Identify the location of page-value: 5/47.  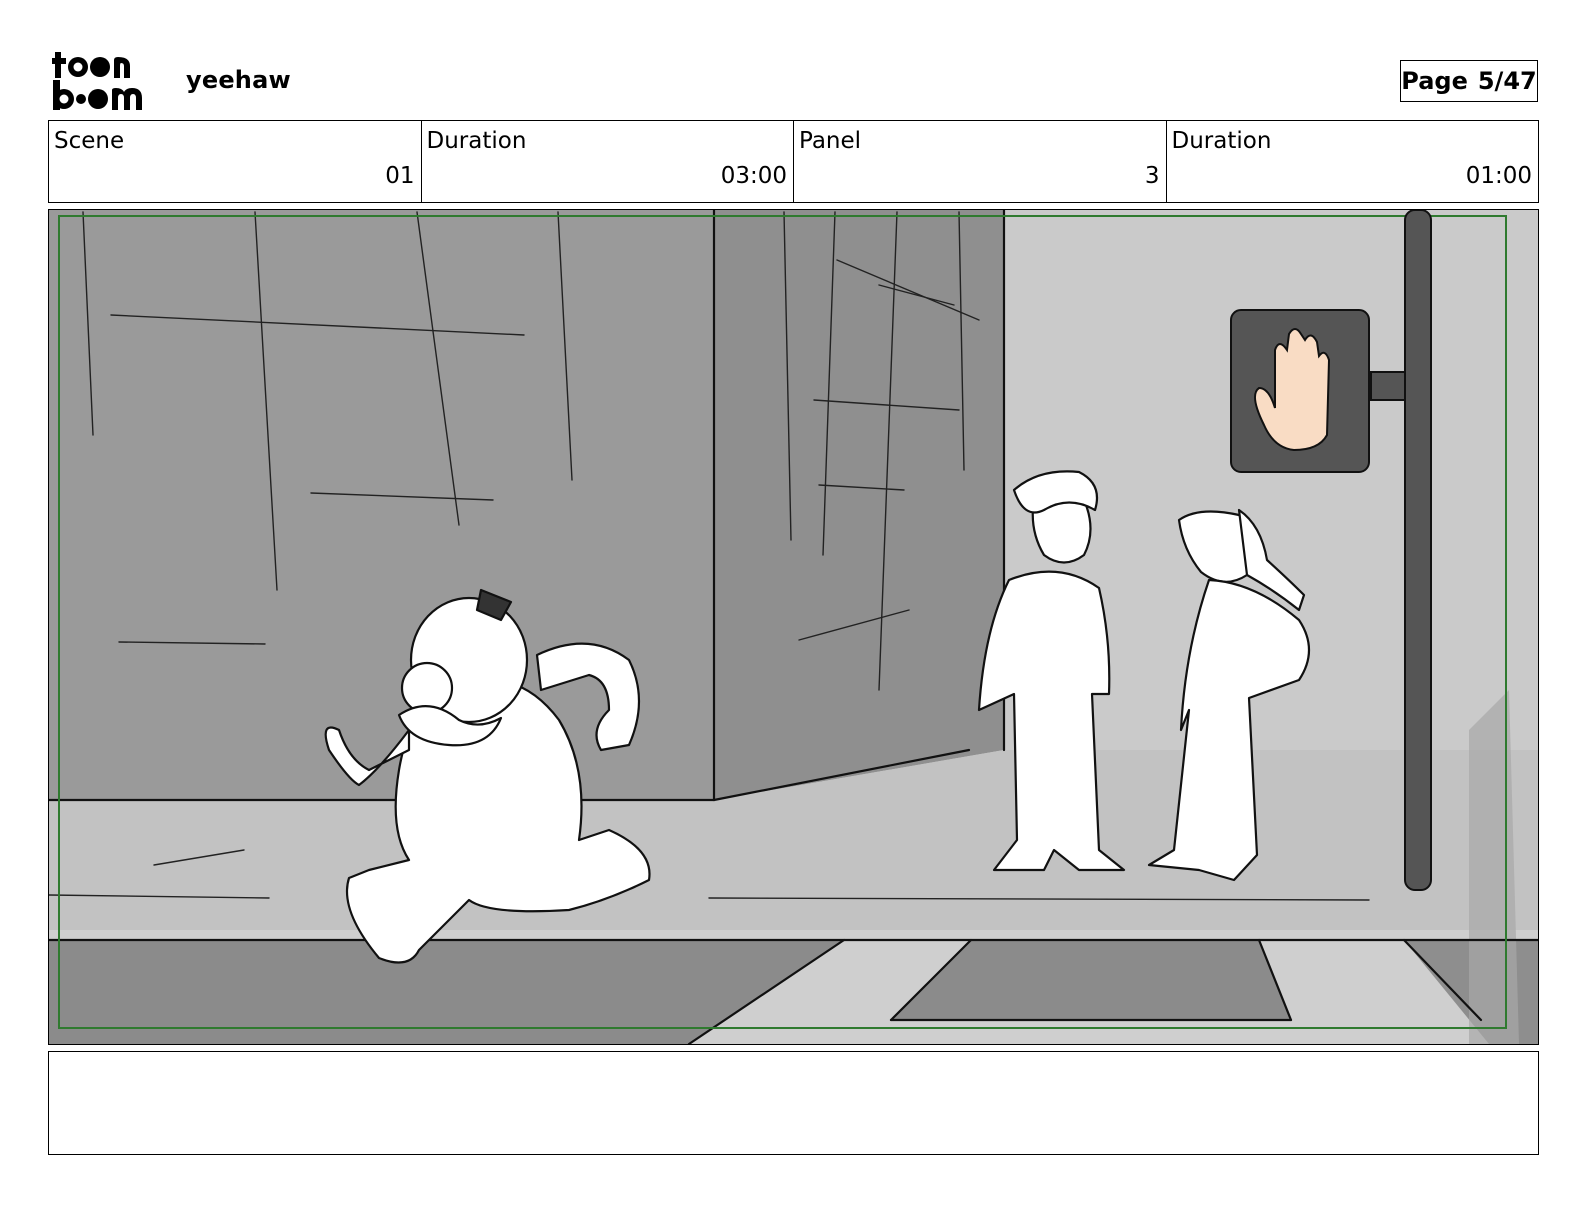
(1507, 81).